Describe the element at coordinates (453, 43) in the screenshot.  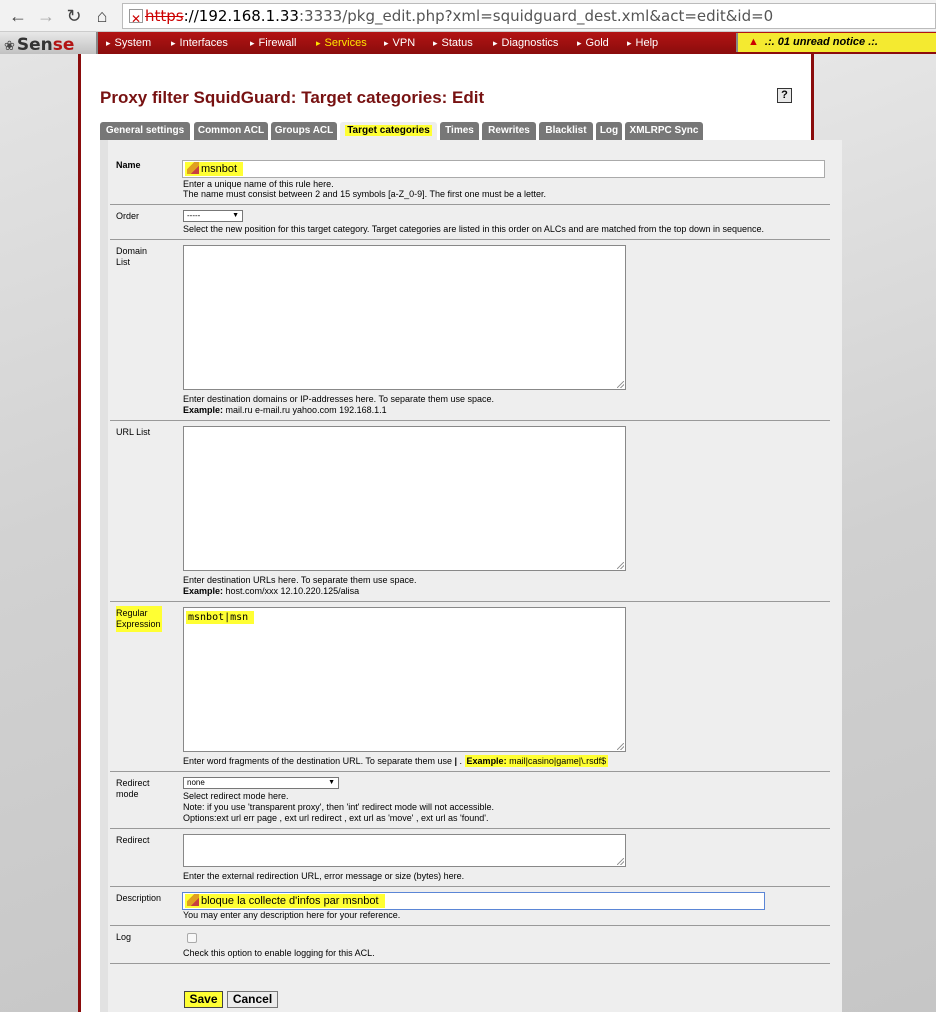
I see `menu-status: Status` at that location.